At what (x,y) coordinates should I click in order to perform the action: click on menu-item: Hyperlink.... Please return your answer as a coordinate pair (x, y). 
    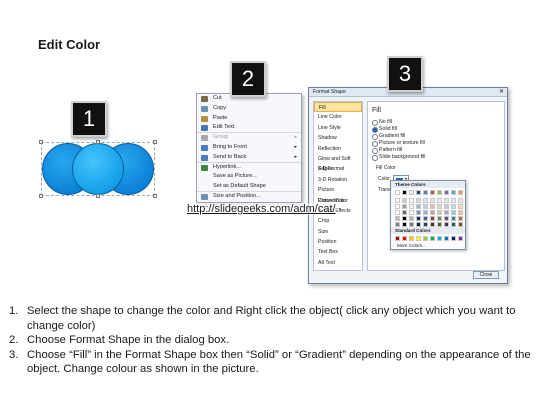
    Looking at the image, I should click on (249, 168).